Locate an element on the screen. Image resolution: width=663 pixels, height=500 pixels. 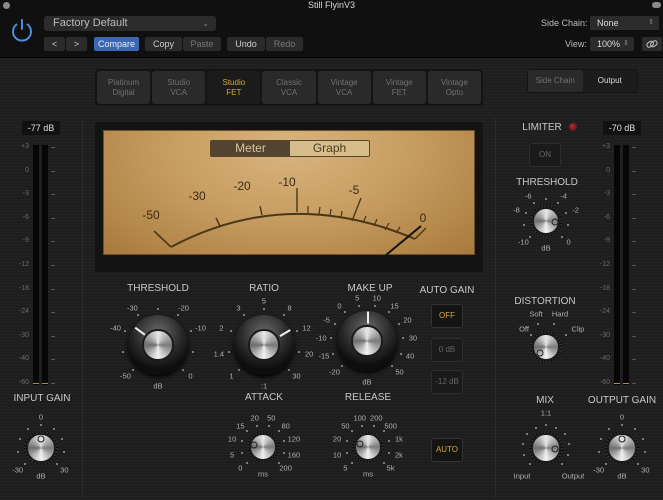
compare-button: Compare is located at coordinates (116, 44).